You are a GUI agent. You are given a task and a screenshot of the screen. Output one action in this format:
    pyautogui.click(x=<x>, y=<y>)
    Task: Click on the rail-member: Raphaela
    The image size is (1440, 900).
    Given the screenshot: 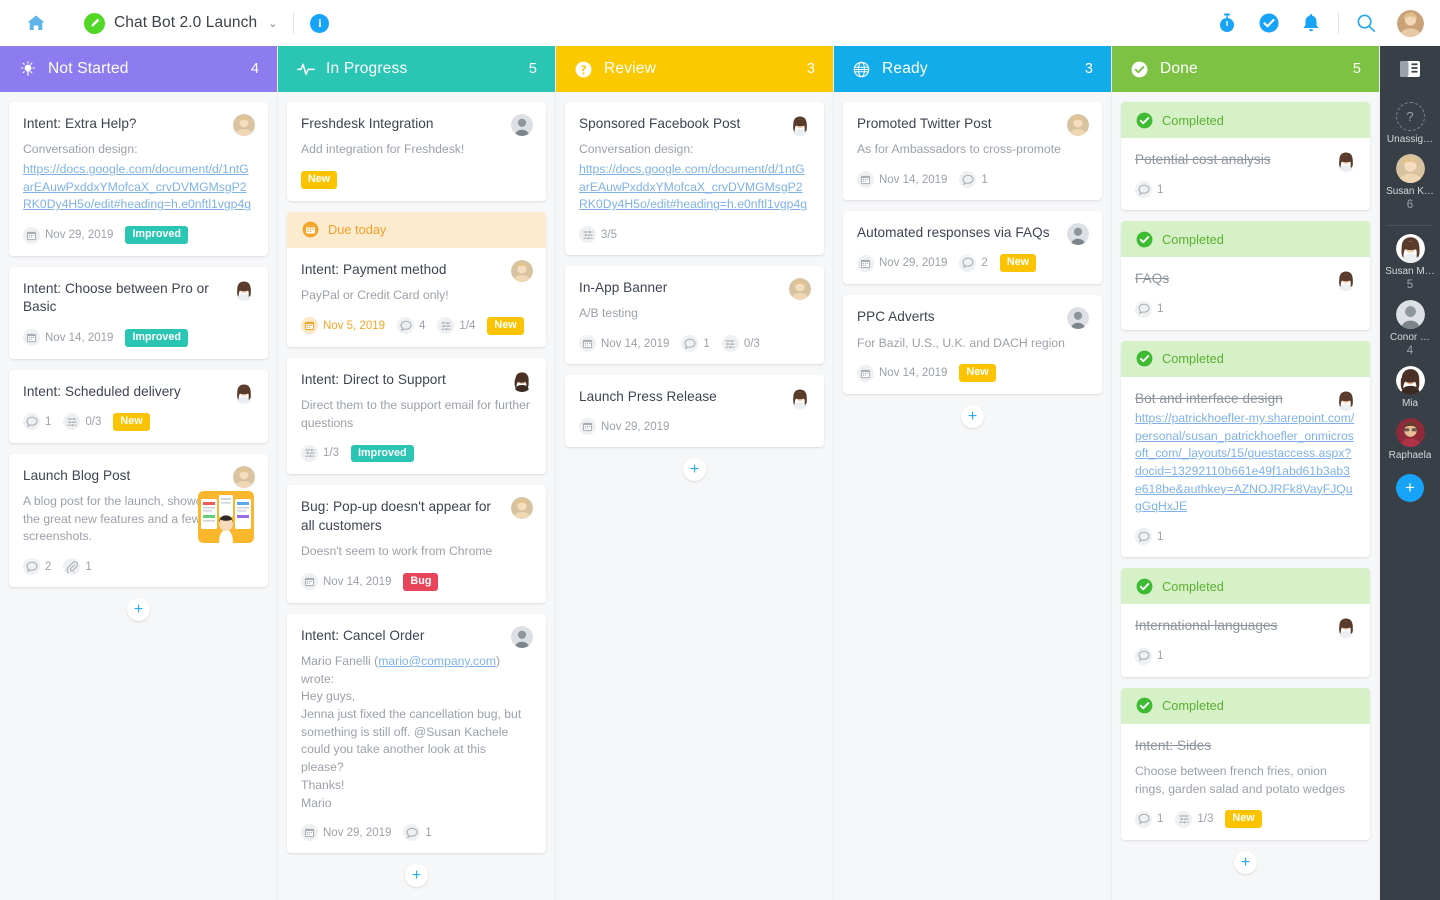 What is the action you would take?
    pyautogui.click(x=1410, y=439)
    